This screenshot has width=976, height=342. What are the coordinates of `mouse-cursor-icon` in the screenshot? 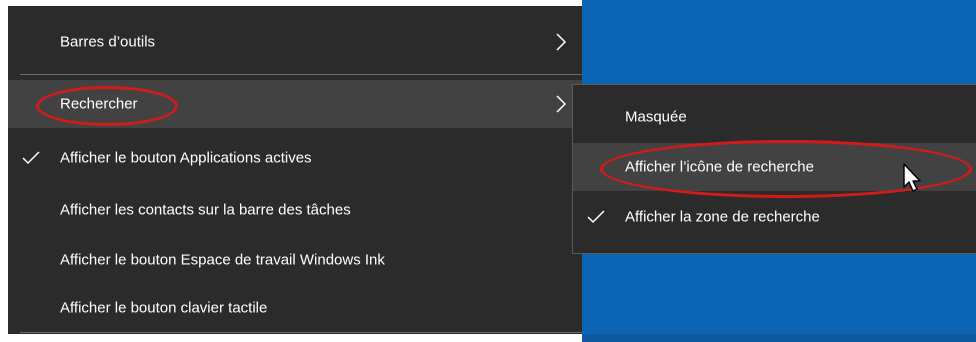 It's located at (912, 177).